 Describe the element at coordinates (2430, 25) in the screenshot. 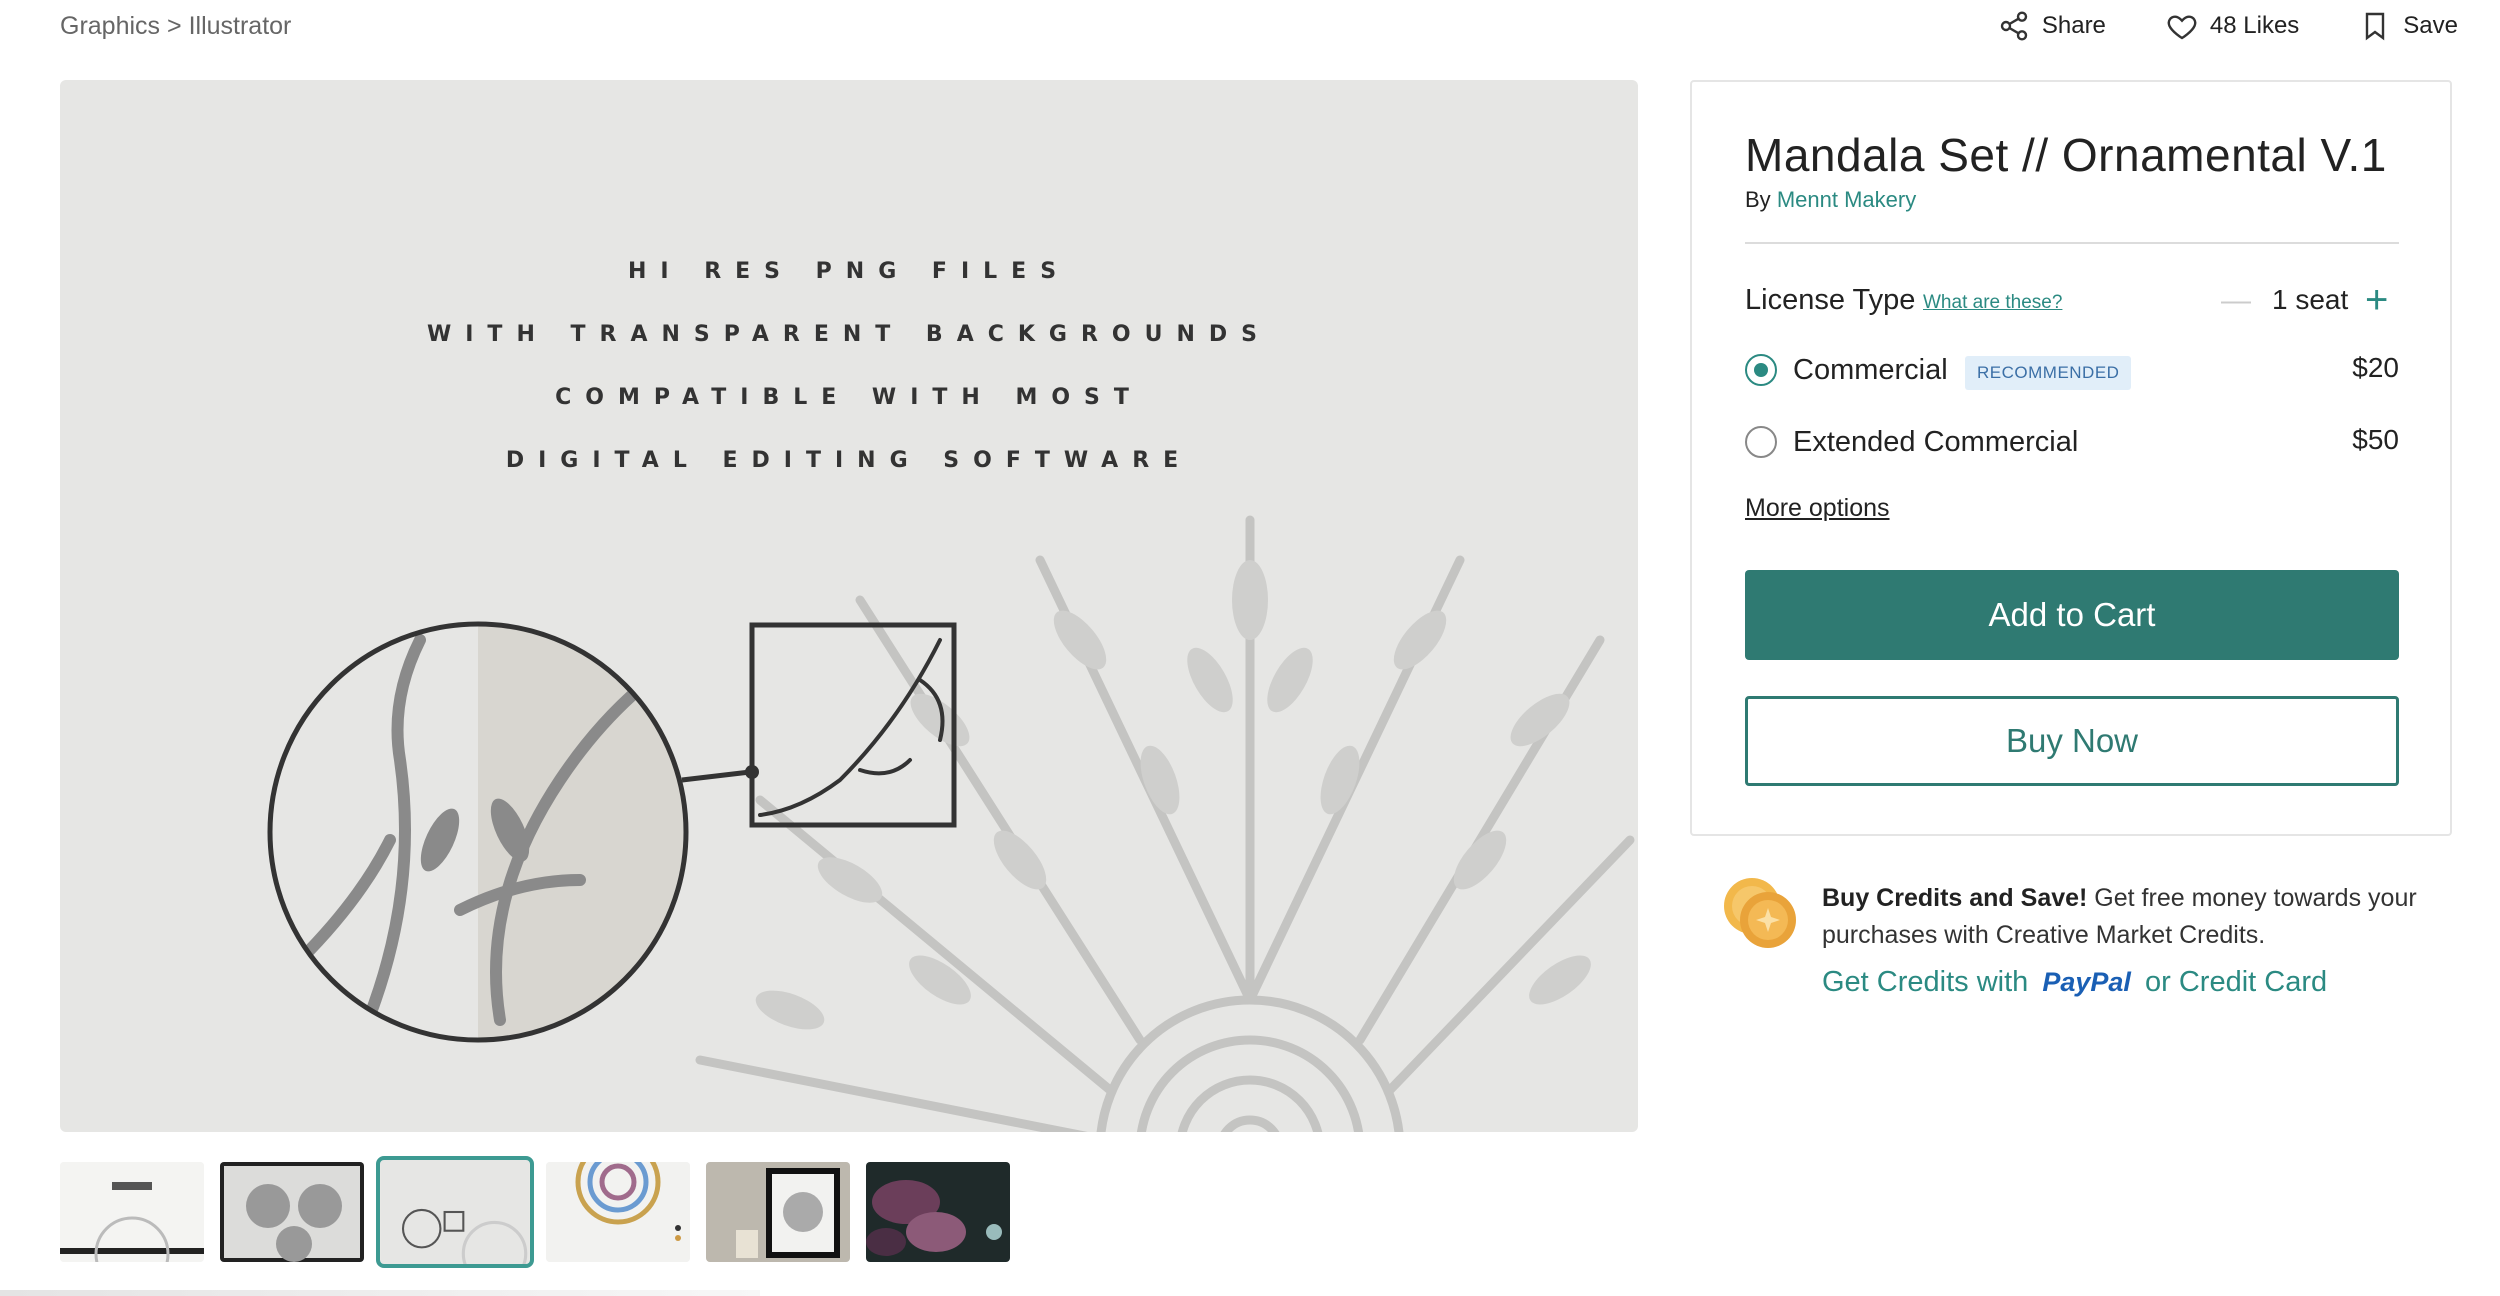

I see `save-label: Save` at that location.